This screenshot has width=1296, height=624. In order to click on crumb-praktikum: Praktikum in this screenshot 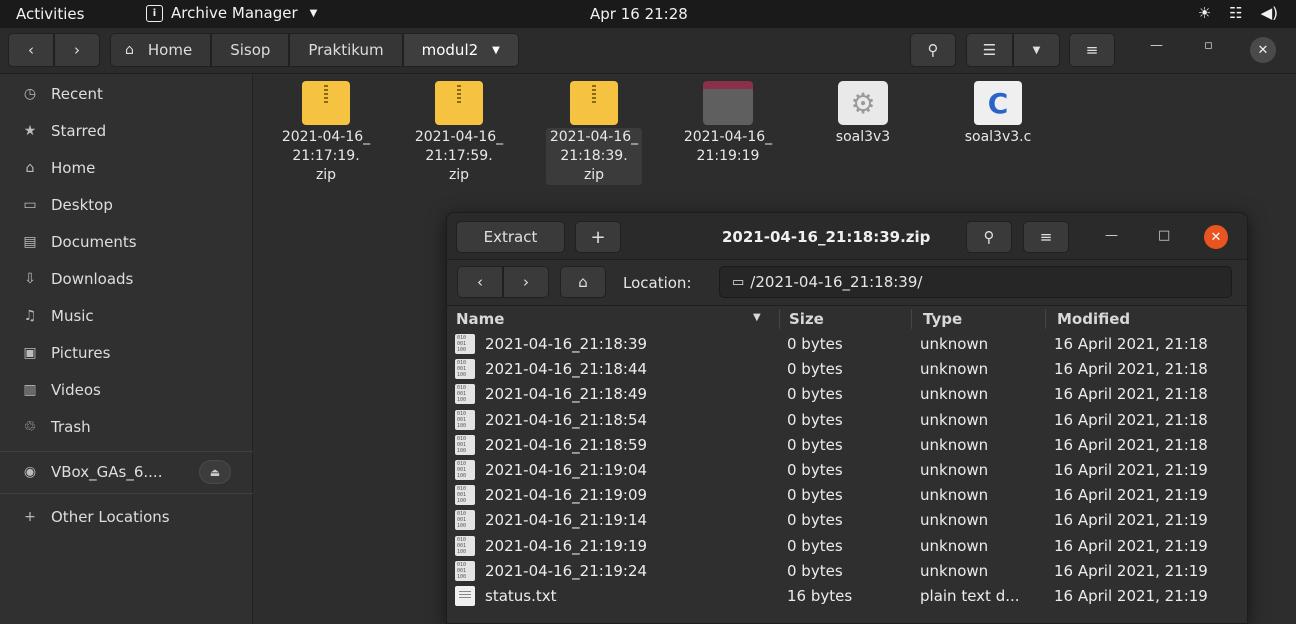, I will do `click(346, 50)`.